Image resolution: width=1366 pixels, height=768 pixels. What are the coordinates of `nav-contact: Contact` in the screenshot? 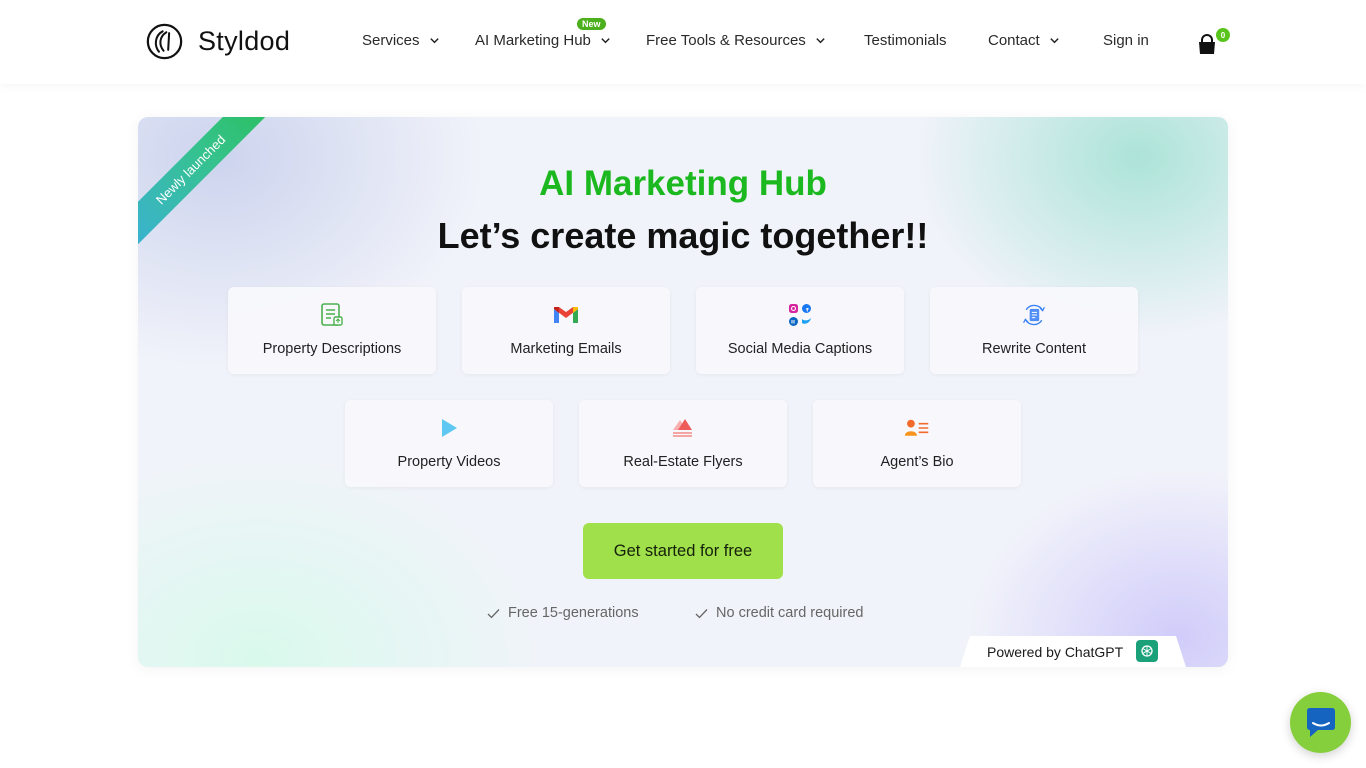 It's located at (1024, 40).